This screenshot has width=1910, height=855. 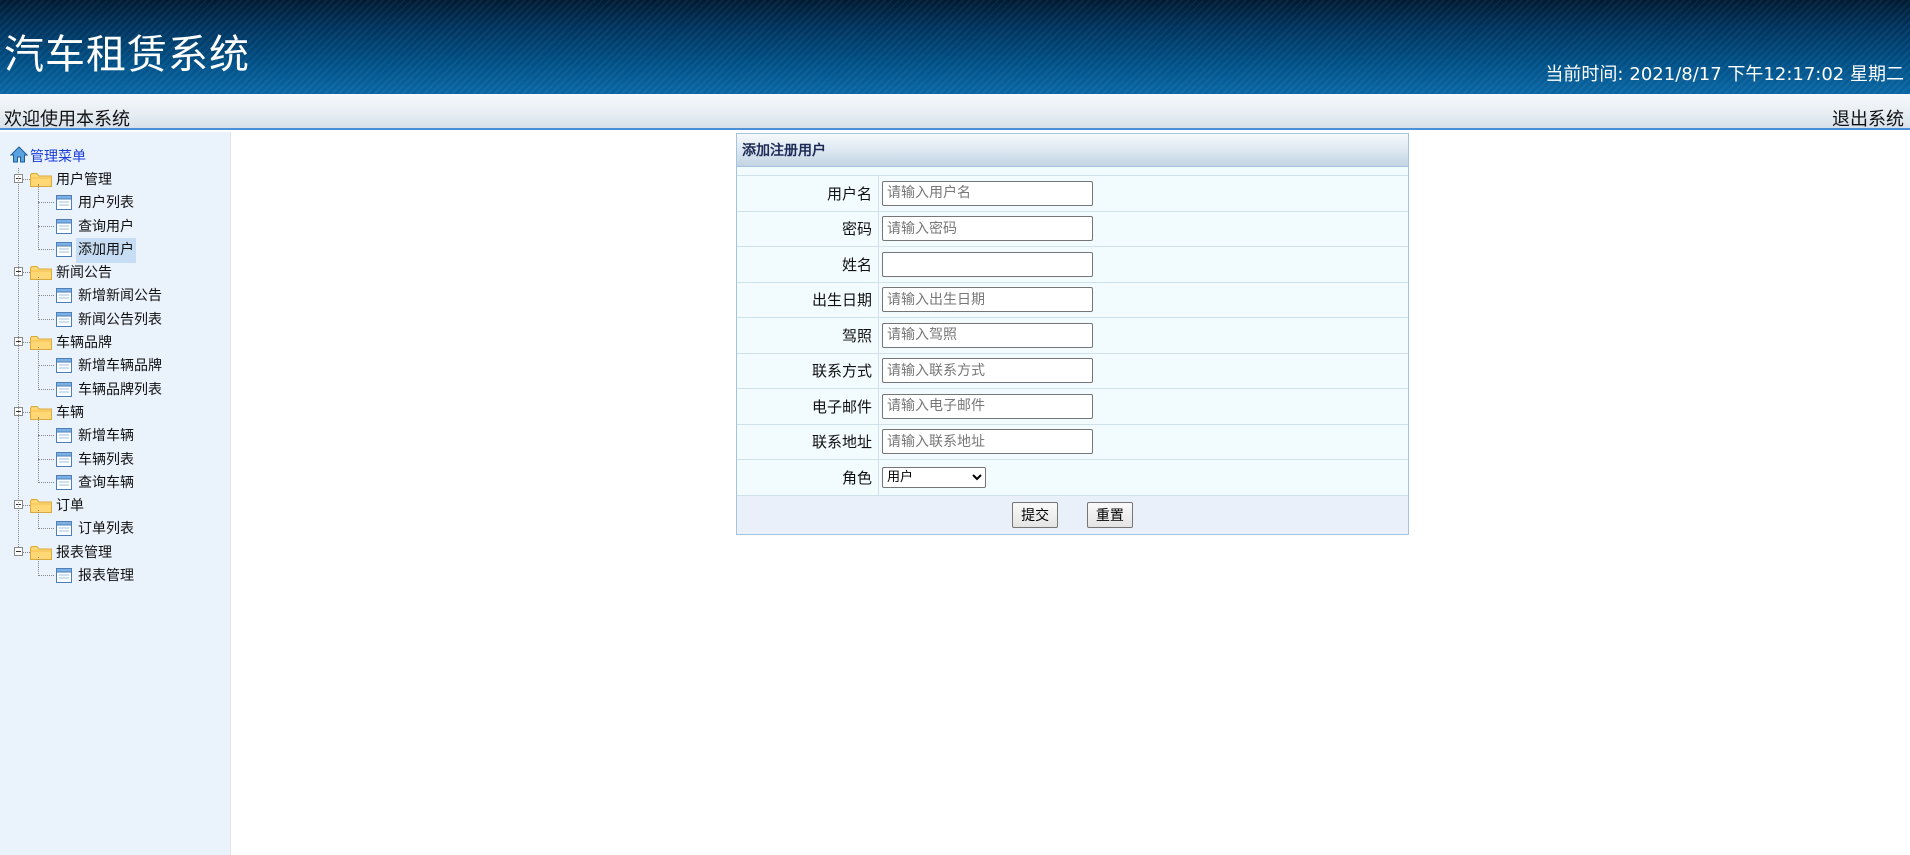 What do you see at coordinates (84, 273) in the screenshot?
I see `menu-group-label: 新闻公告` at bounding box center [84, 273].